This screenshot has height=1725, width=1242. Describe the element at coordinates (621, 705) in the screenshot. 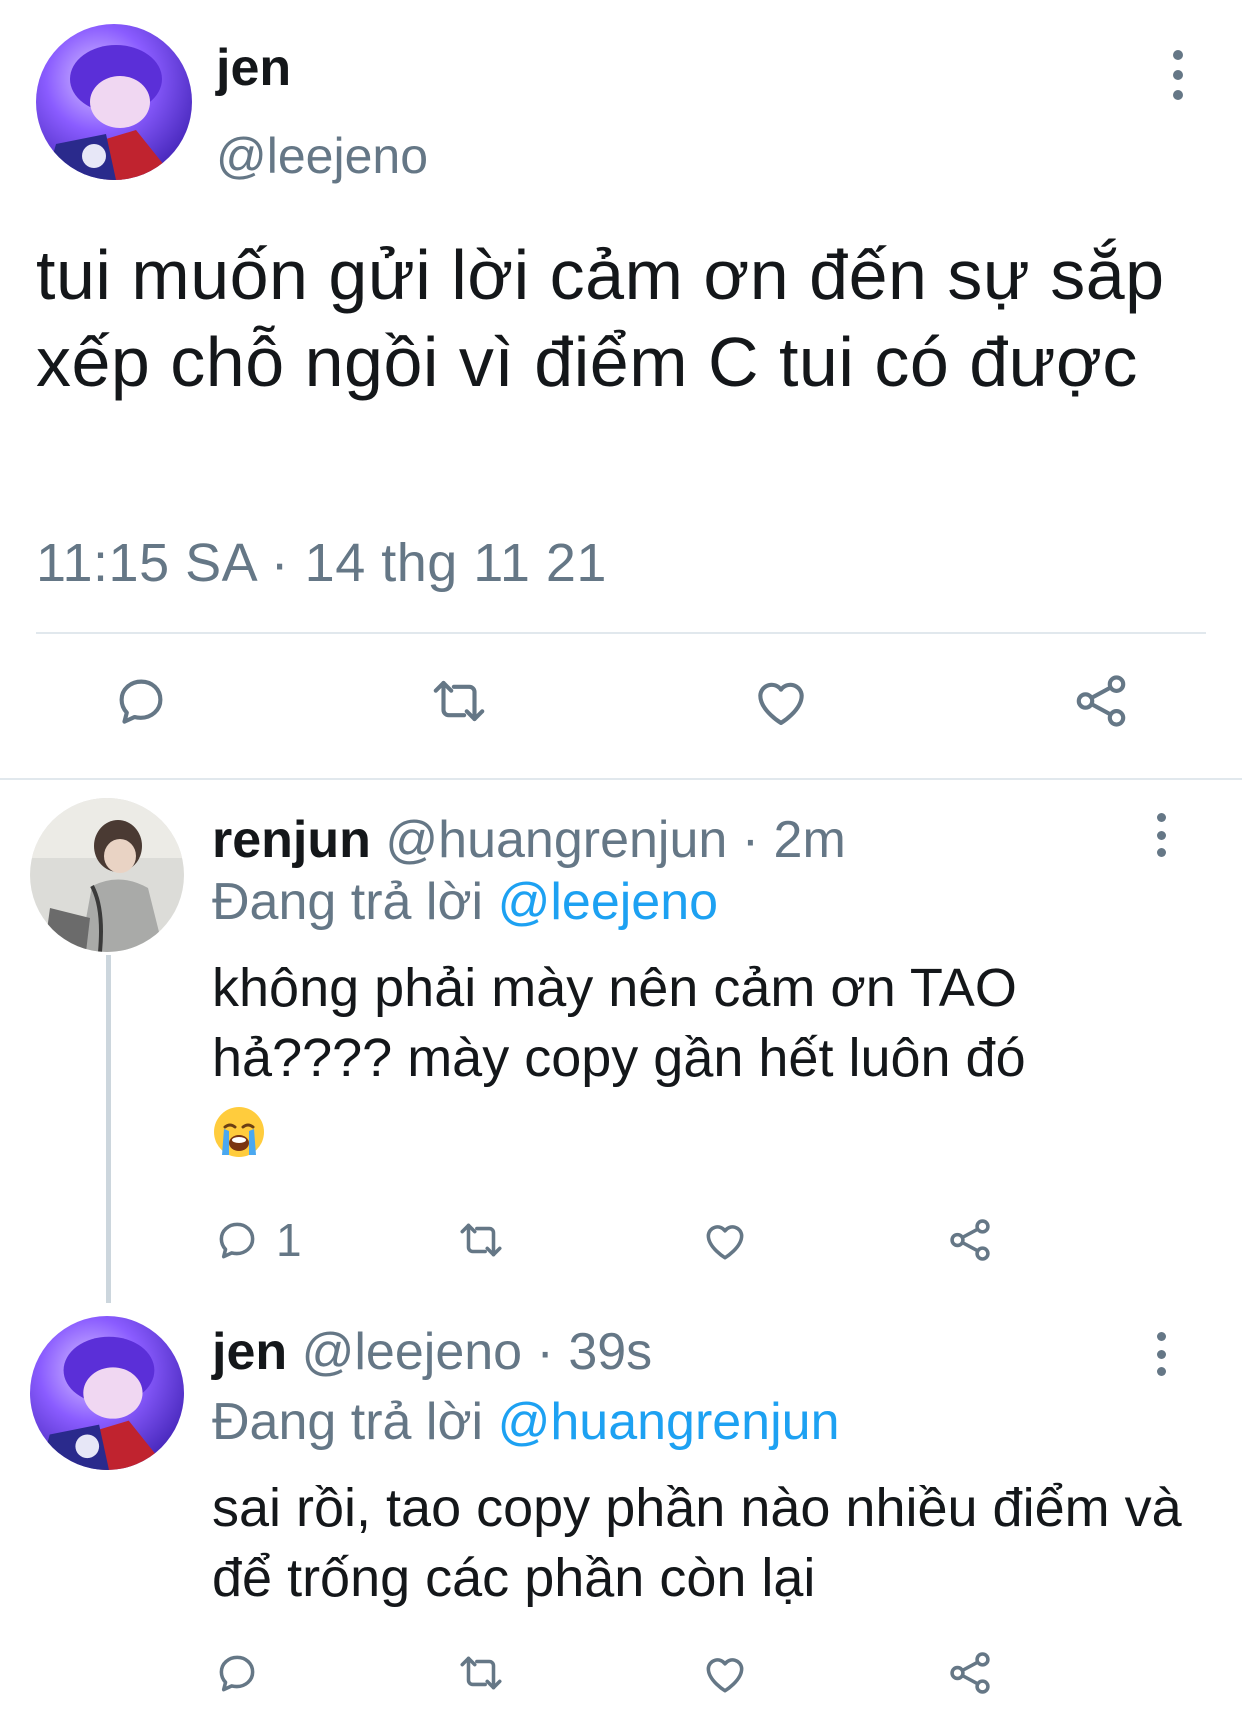

I see `tweet-actions` at that location.